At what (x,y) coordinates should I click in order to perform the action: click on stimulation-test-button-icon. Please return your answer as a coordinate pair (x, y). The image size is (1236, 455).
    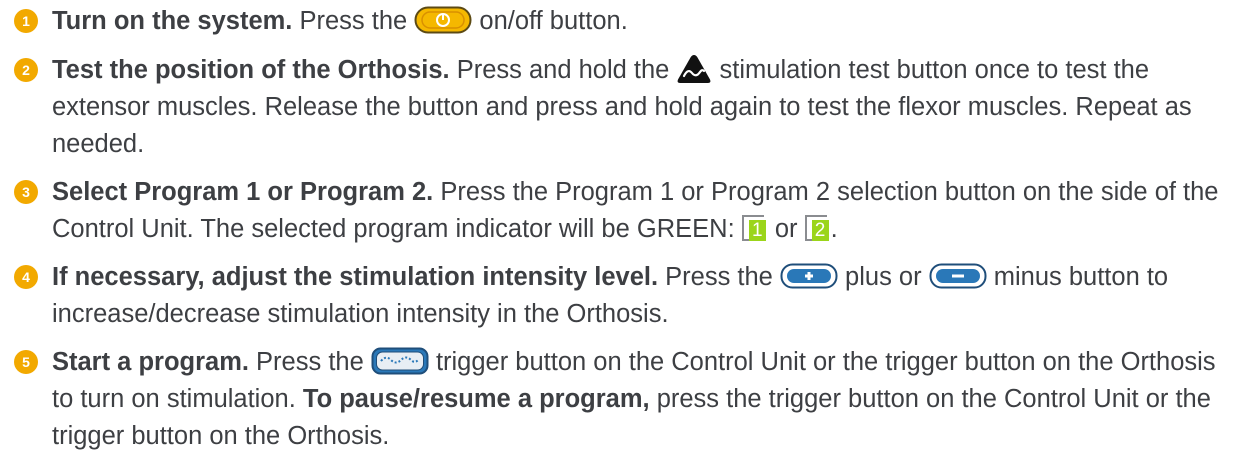
    Looking at the image, I should click on (694, 69).